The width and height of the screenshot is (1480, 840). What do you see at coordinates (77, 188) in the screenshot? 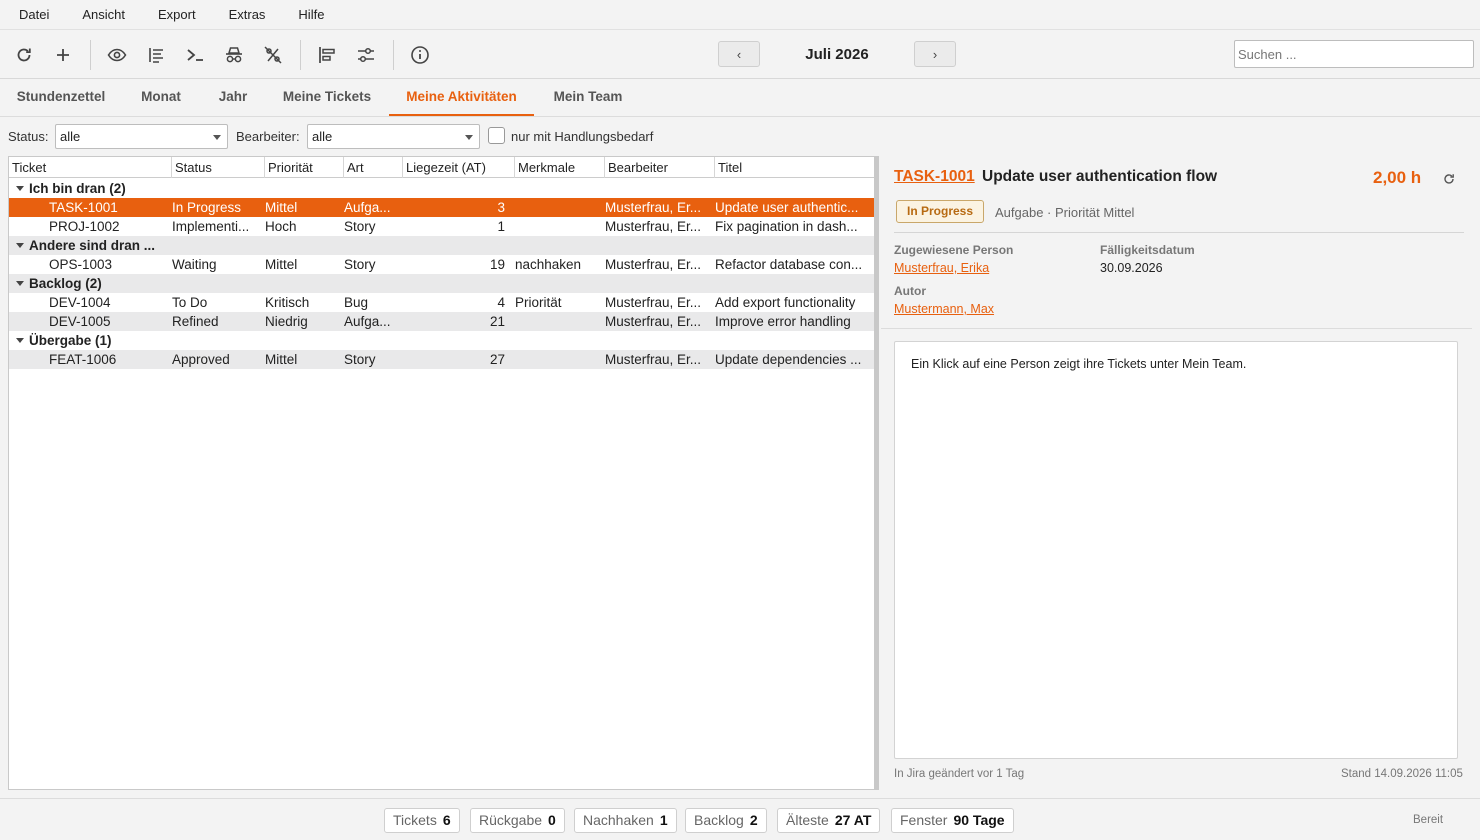
I see `group-label: Ich bin dran (2)` at bounding box center [77, 188].